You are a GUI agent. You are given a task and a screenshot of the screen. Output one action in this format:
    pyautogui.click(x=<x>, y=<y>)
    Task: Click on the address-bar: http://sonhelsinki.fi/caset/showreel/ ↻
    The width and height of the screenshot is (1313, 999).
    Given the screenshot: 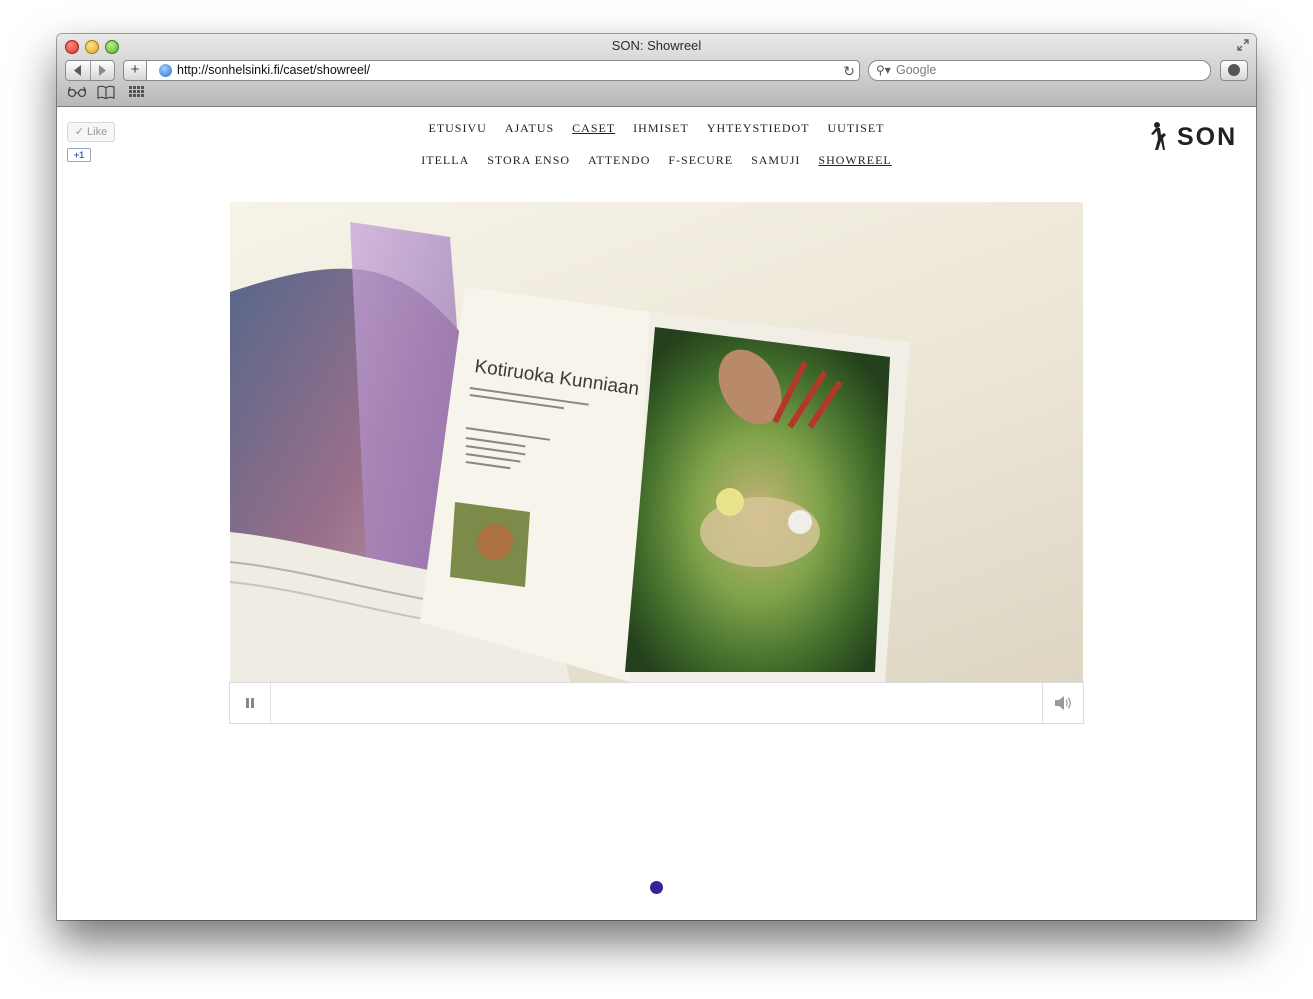 What is the action you would take?
    pyautogui.click(x=503, y=70)
    